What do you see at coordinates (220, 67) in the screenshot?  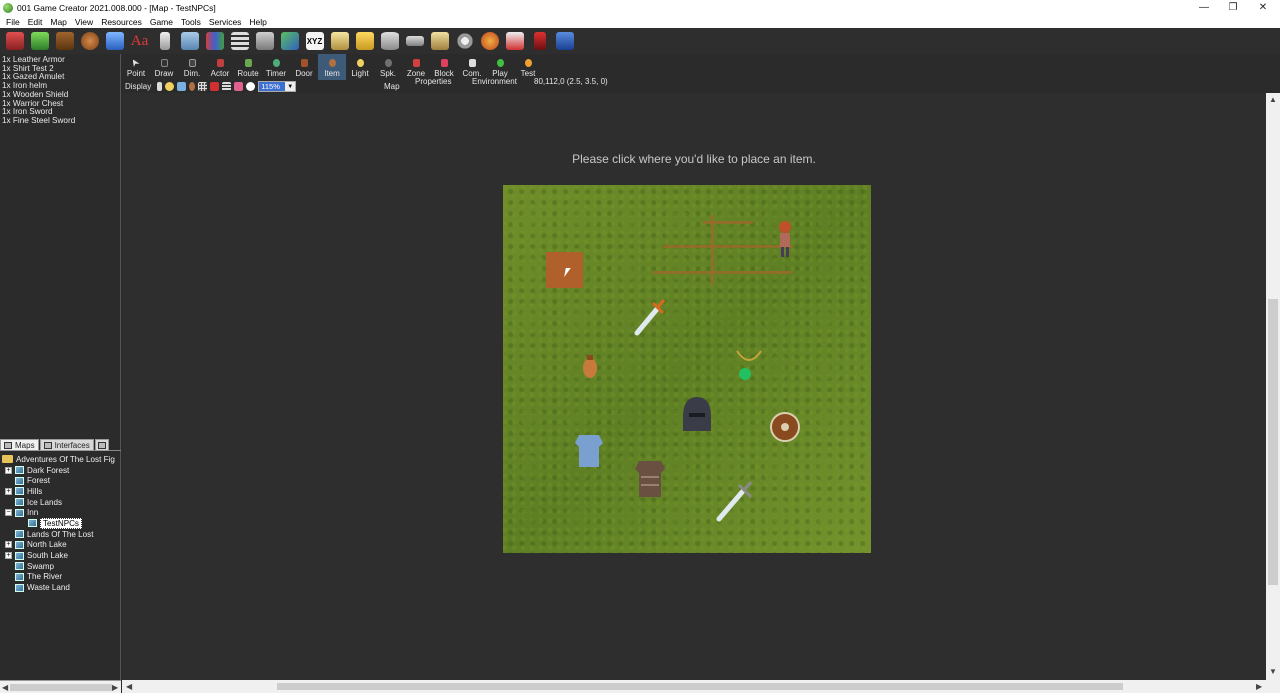 I see `tool-actor: Actor` at bounding box center [220, 67].